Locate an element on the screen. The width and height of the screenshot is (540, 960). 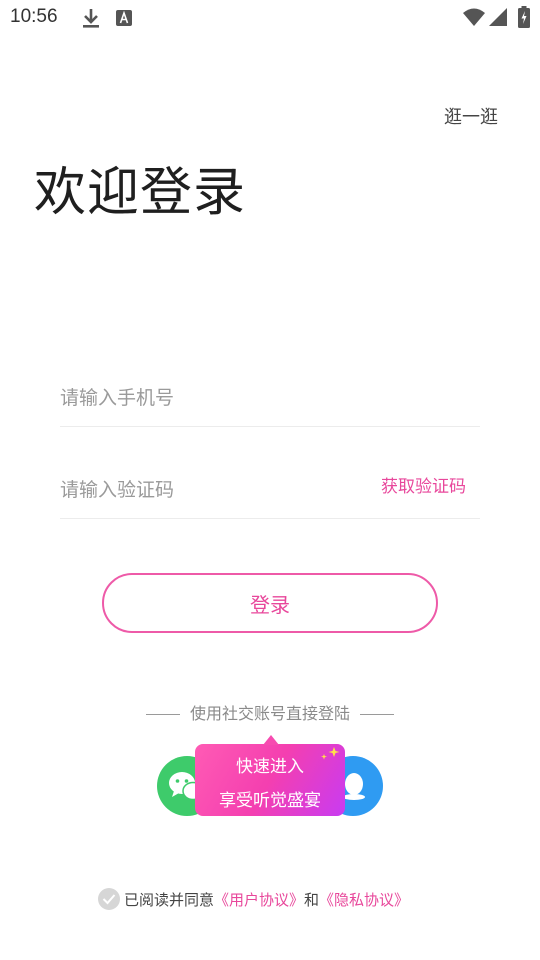
wifi-icon is located at coordinates (474, 17).